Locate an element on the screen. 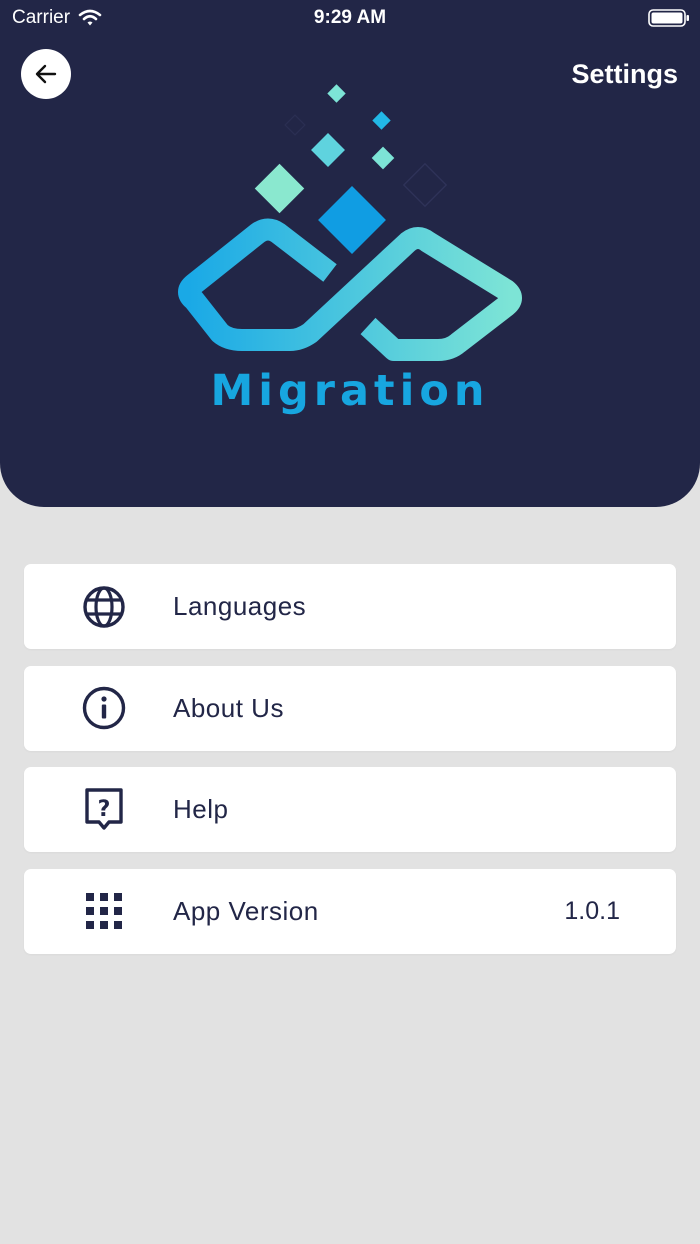 The width and height of the screenshot is (700, 1244). app-version-value: 1.0.1 is located at coordinates (592, 910).